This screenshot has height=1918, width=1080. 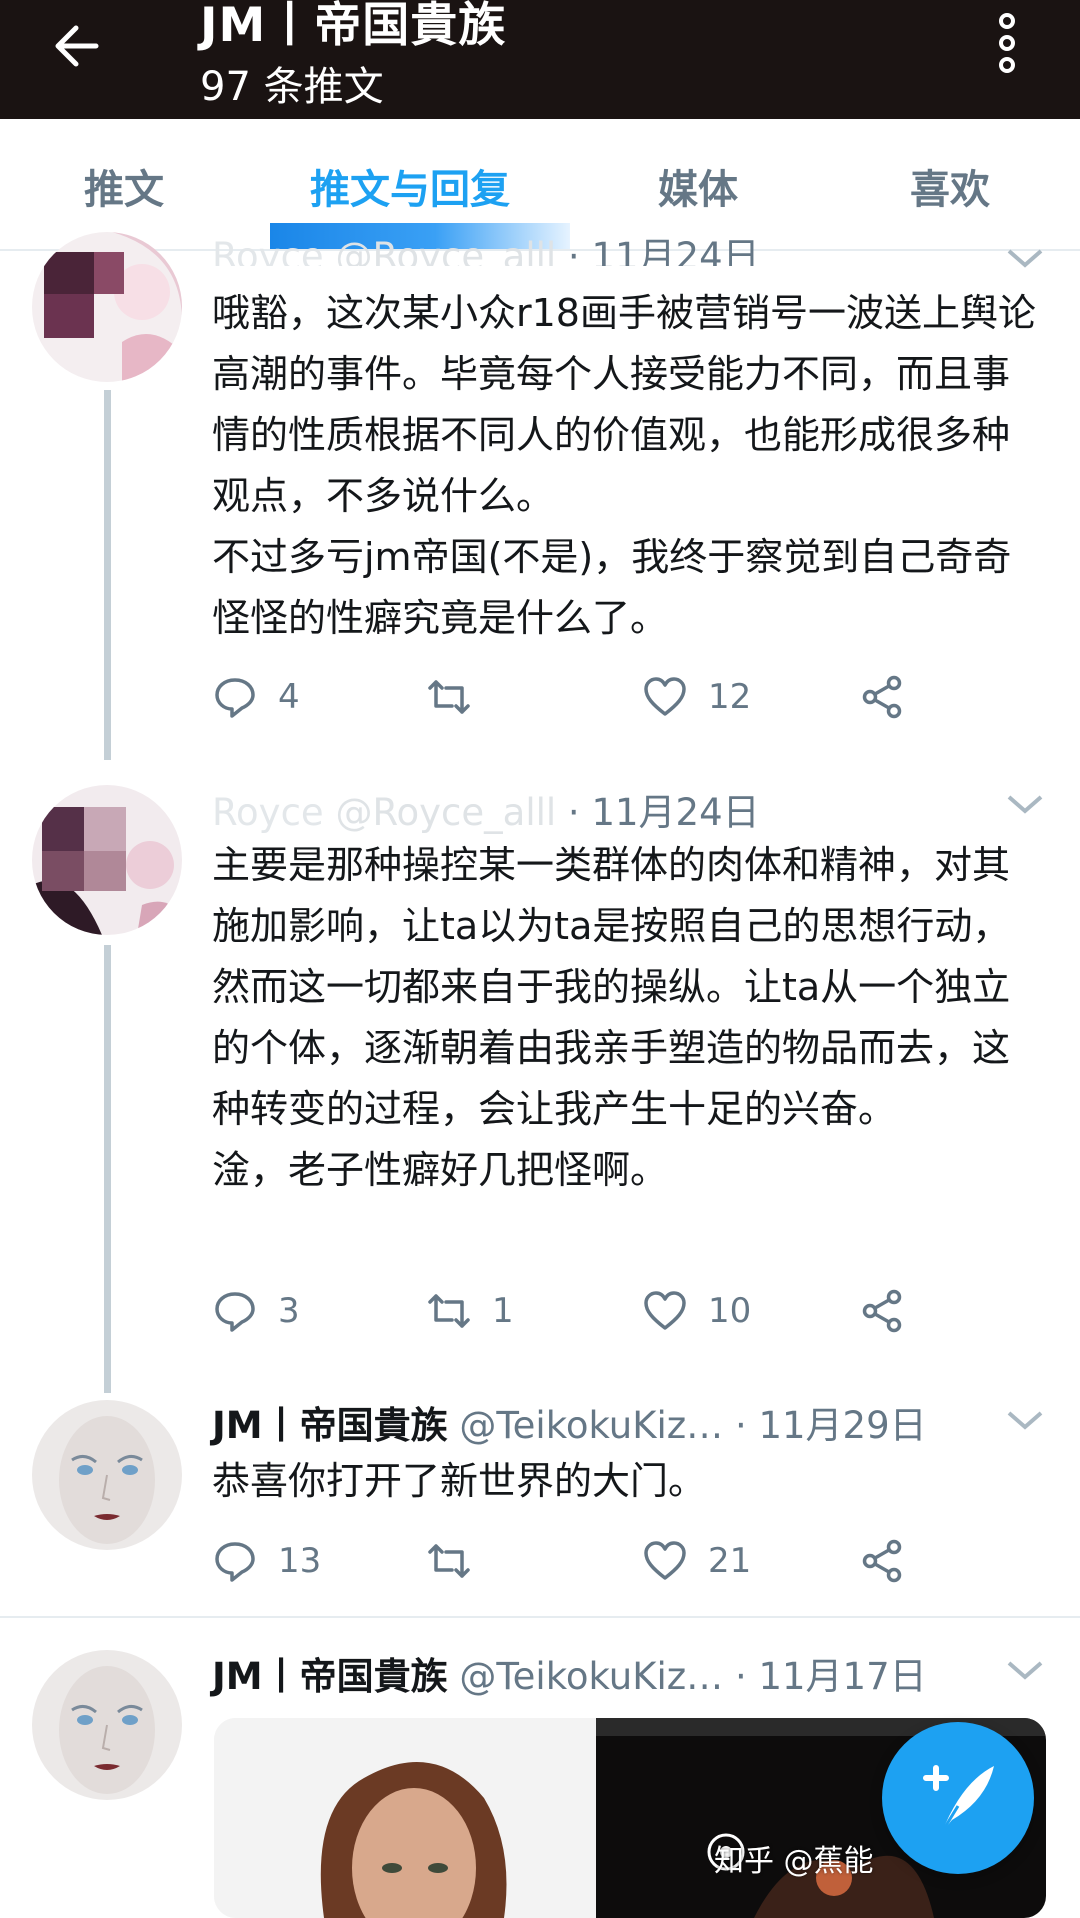 I want to click on like-count: 12, so click(x=730, y=697).